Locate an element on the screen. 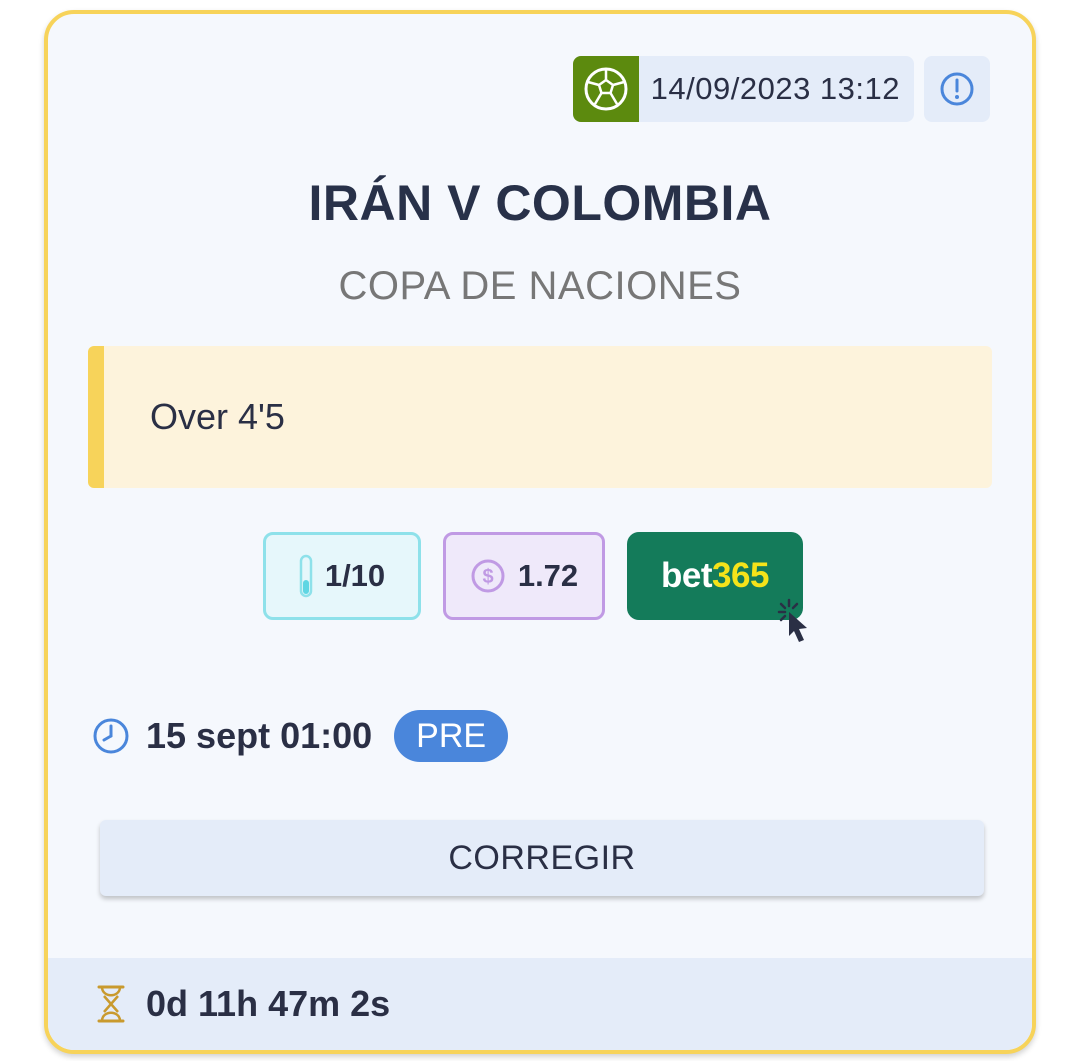  exclamation-circle-icon is located at coordinates (957, 89).